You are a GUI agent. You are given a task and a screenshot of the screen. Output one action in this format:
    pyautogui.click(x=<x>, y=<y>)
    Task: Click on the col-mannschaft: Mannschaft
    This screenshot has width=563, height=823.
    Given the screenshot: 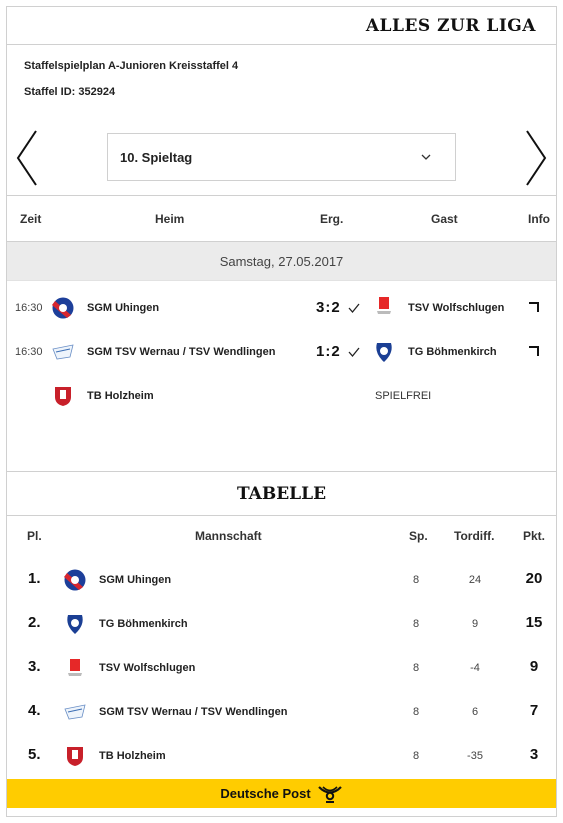 What is the action you would take?
    pyautogui.click(x=228, y=536)
    